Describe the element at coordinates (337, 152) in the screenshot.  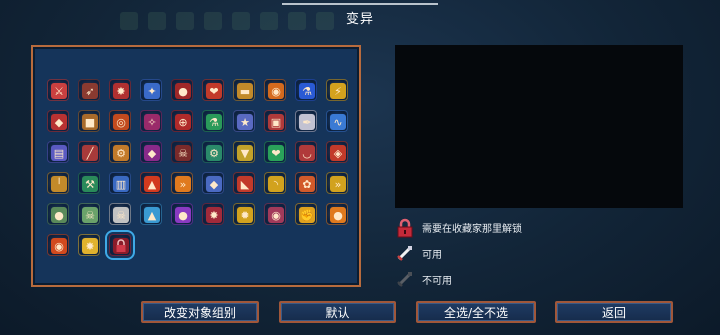
I see `mutation-slot: ◈` at that location.